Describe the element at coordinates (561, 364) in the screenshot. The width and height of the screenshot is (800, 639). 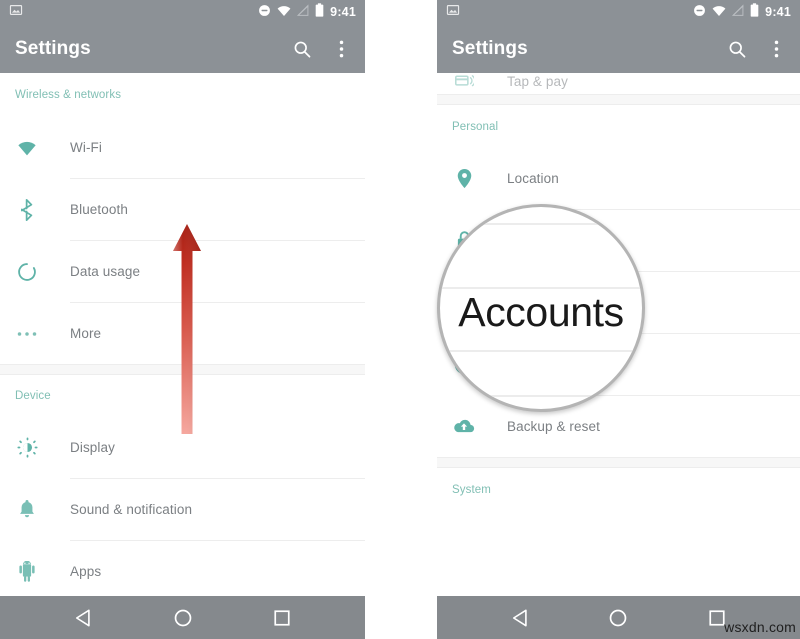
I see `list-item-label: Language & input` at that location.